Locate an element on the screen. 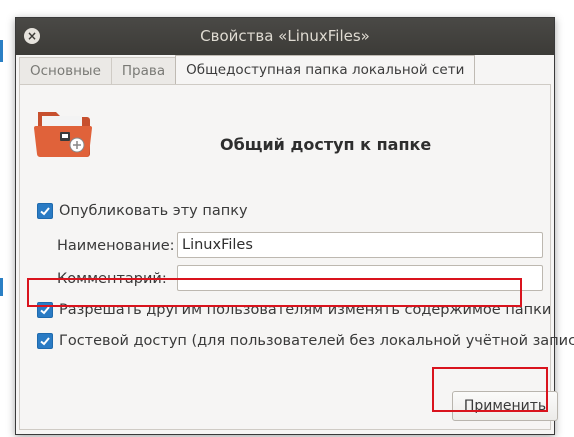 The width and height of the screenshot is (574, 437). close-icon: × is located at coordinates (32, 36).